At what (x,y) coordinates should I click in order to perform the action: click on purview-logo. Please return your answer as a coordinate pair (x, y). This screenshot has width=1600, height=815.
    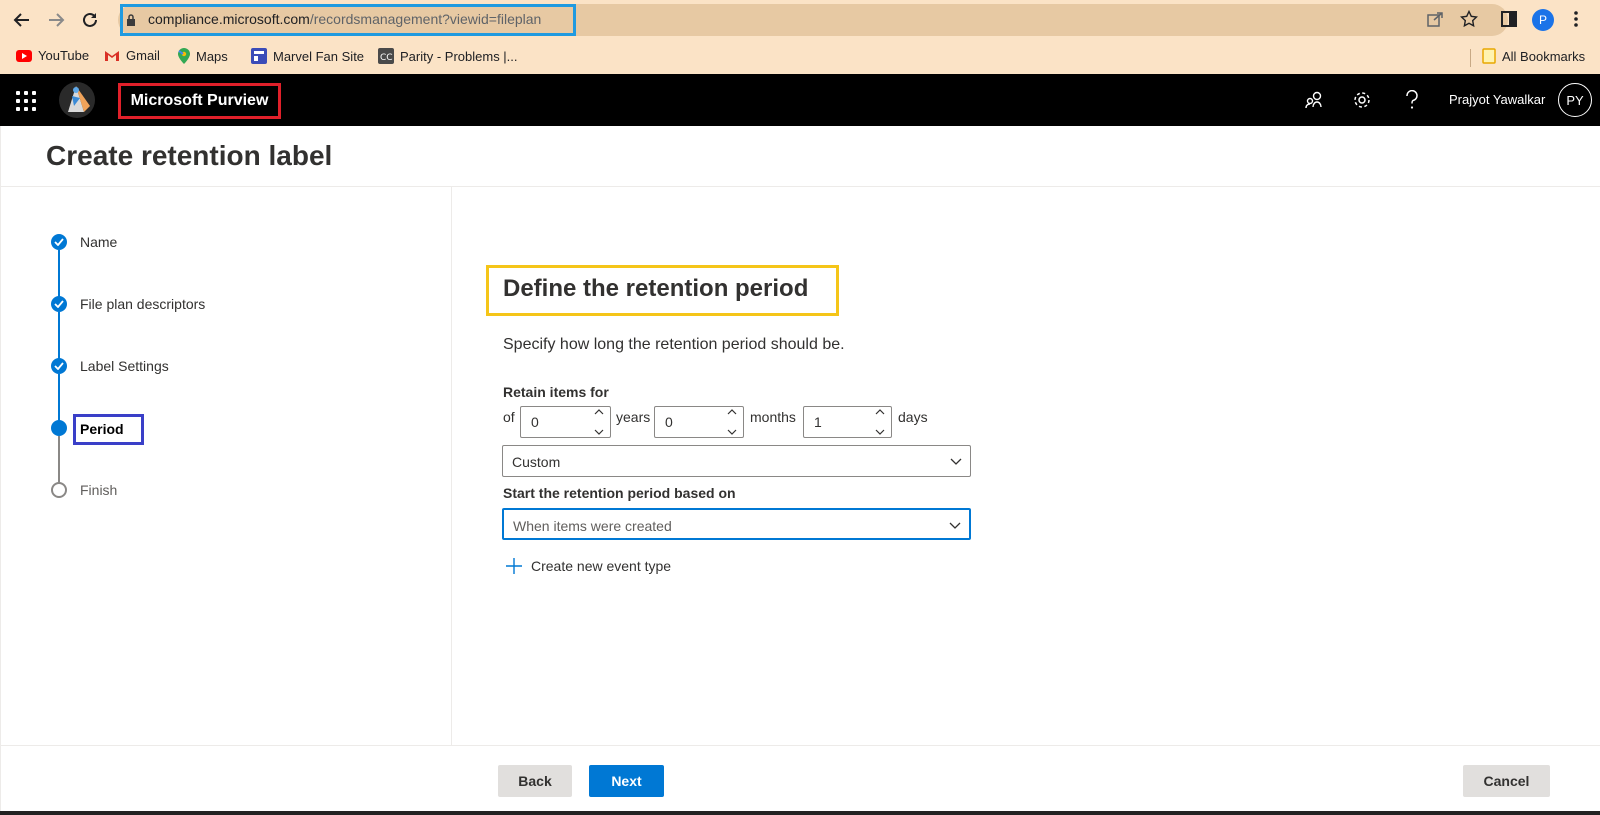
    Looking at the image, I should click on (77, 100).